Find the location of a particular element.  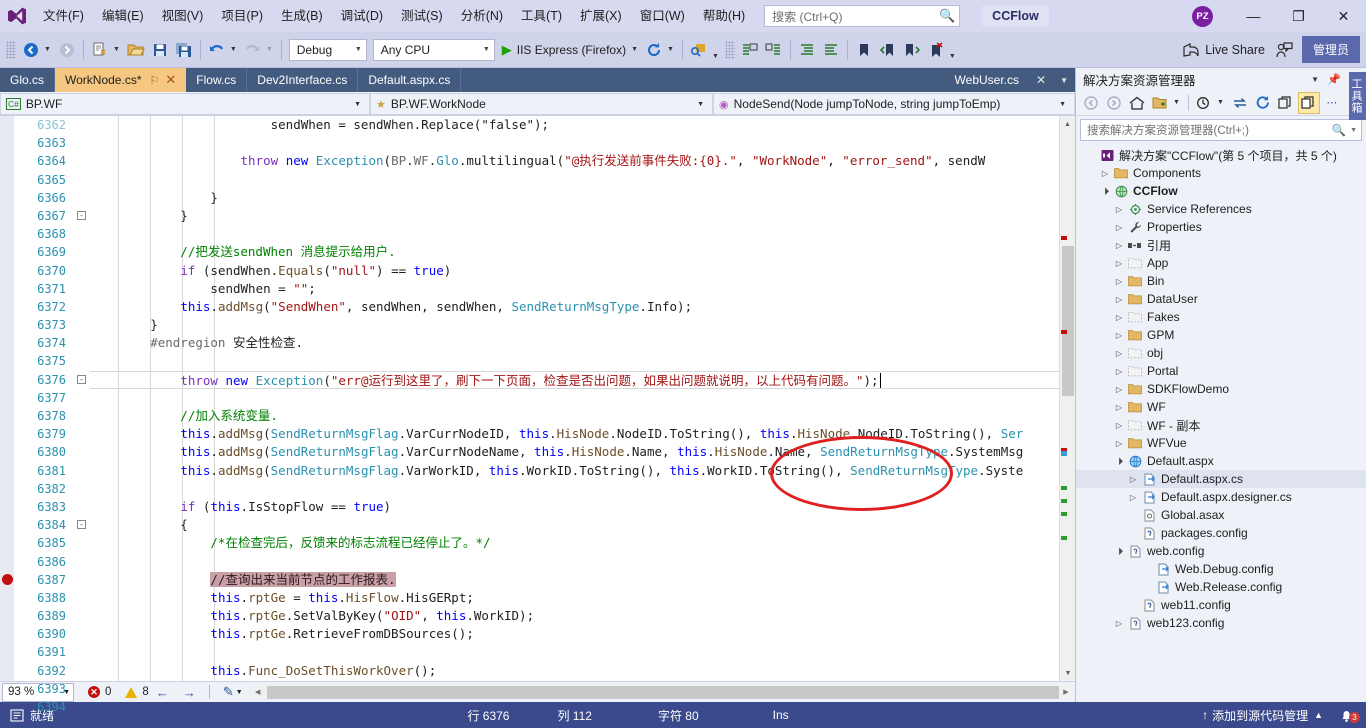

tab-webuser: WebUser.cs is located at coordinates (987, 80).